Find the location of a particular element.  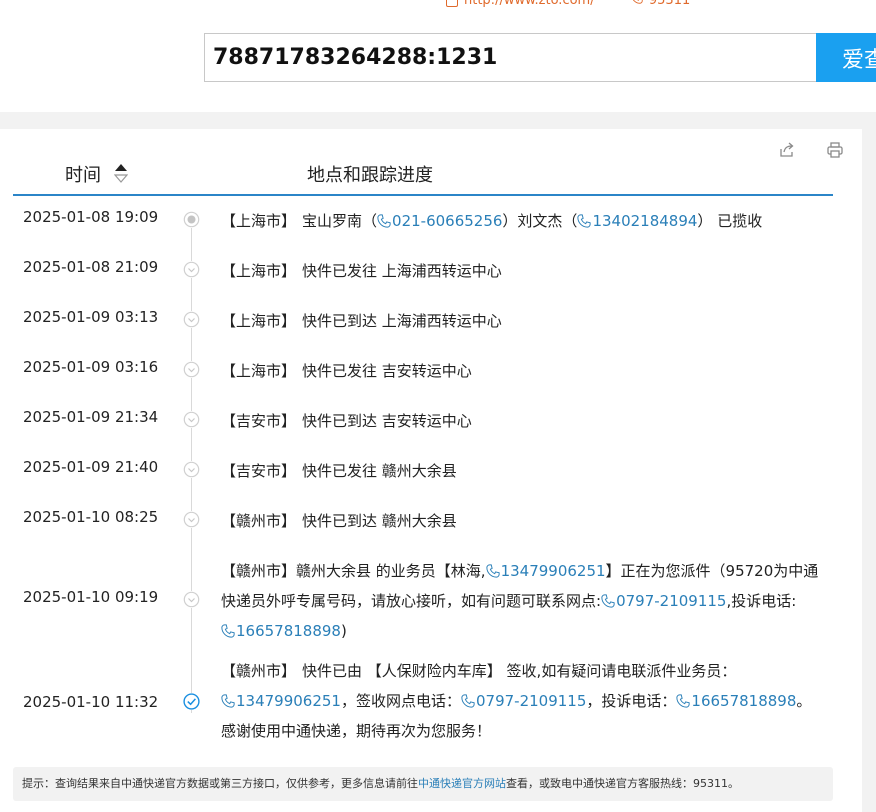

event-time: 2025-01-08 19:09 is located at coordinates (91, 217).